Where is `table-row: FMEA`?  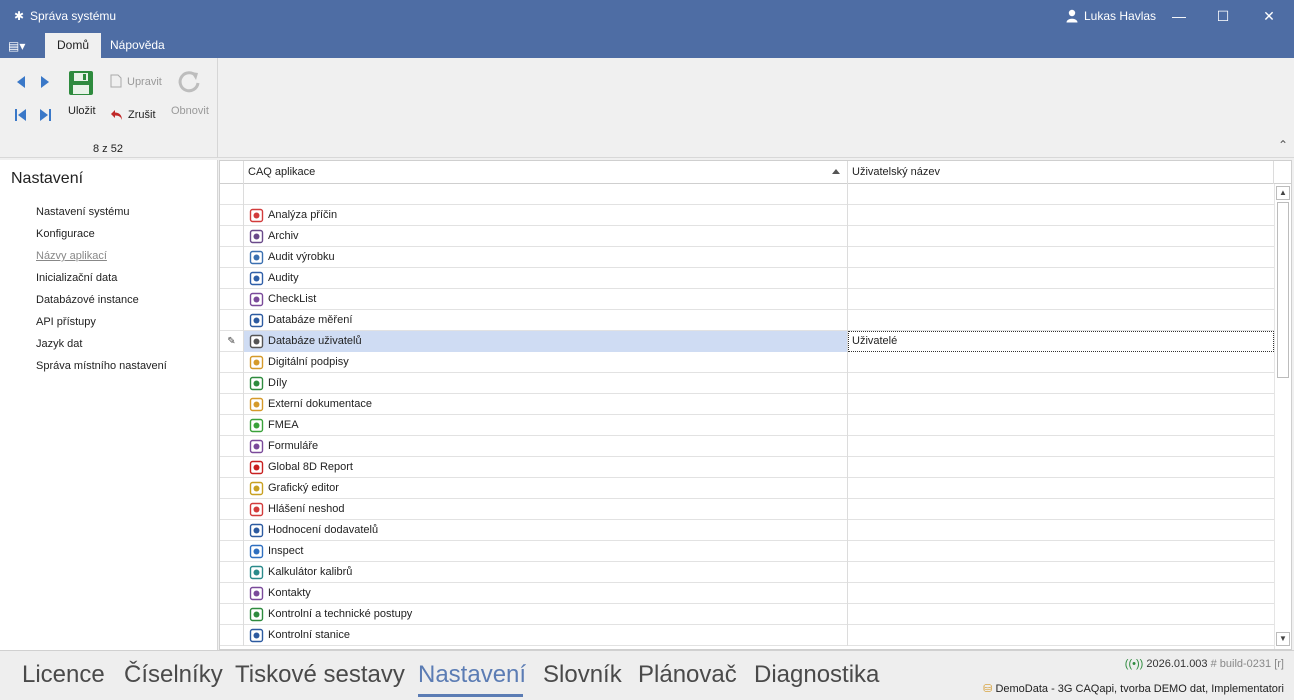 table-row: FMEA is located at coordinates (747, 425).